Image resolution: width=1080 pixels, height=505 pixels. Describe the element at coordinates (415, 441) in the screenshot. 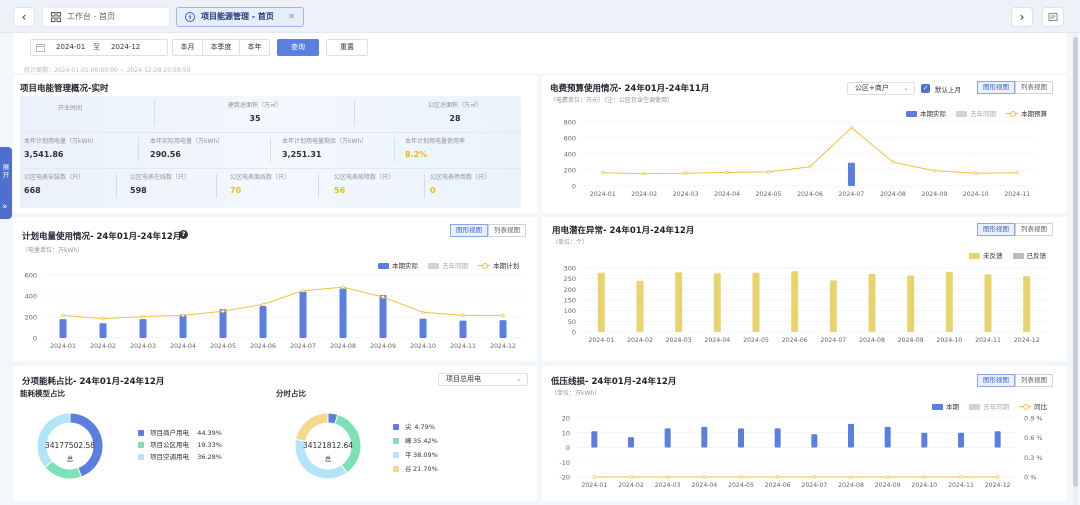

I see `legend-item: 峰 35.42%` at that location.